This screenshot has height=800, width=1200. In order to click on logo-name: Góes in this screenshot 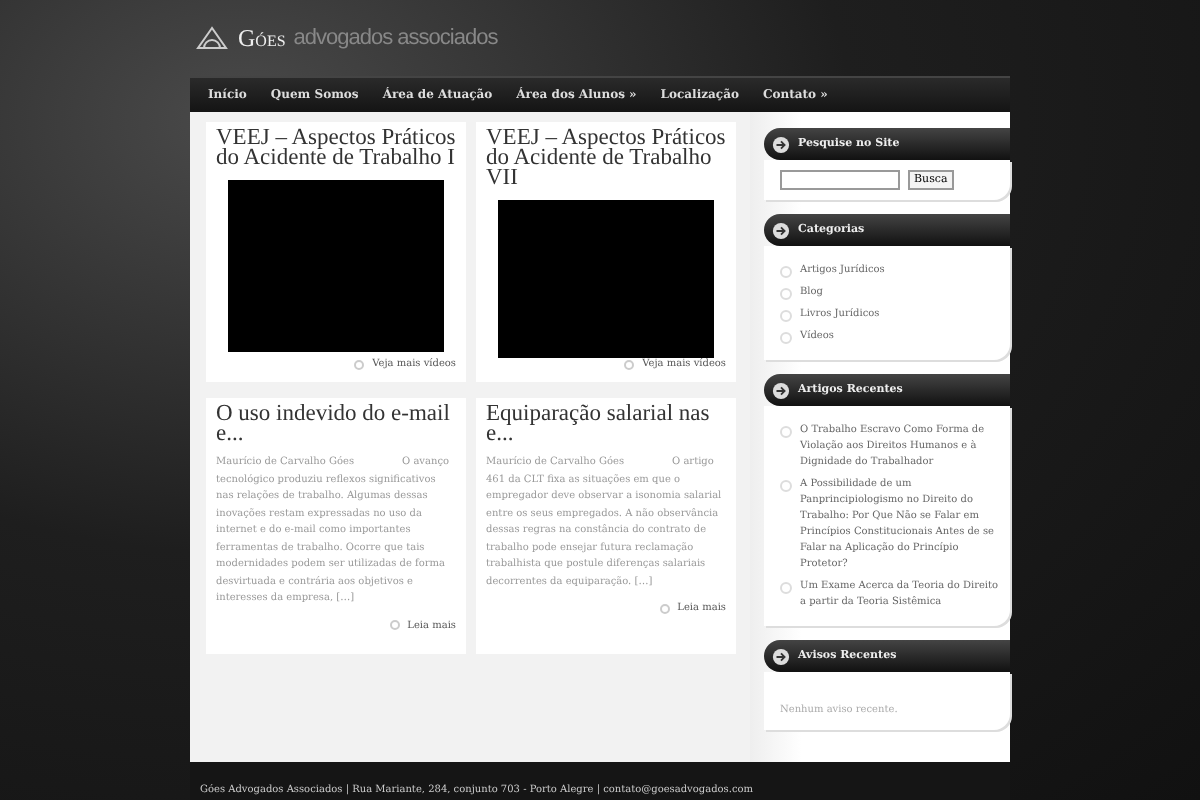, I will do `click(262, 38)`.